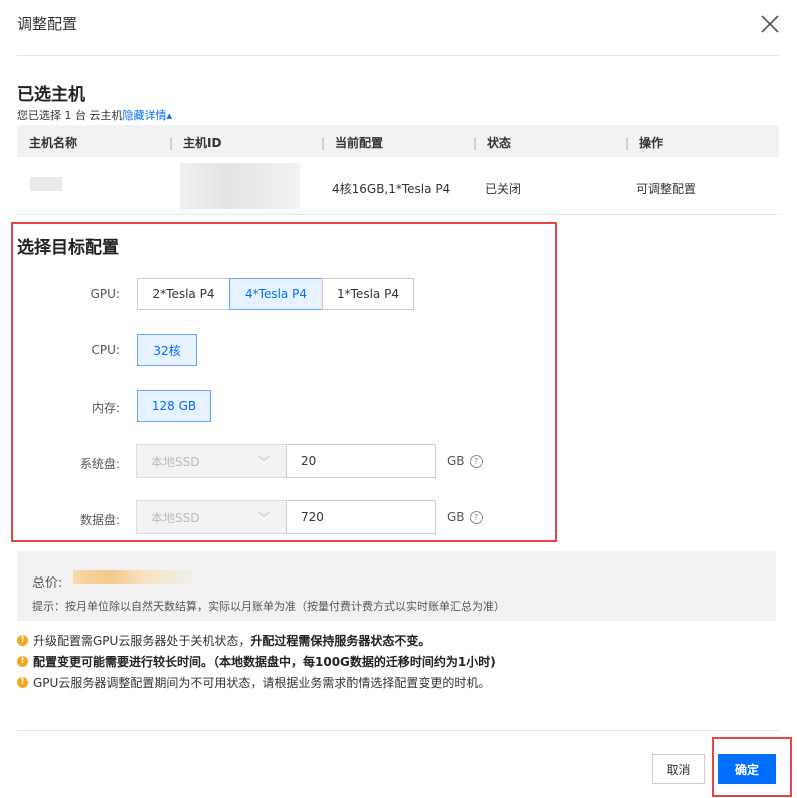 The height and width of the screenshot is (798, 797). I want to click on target-config-heading: 选择目标配置, so click(68, 248).